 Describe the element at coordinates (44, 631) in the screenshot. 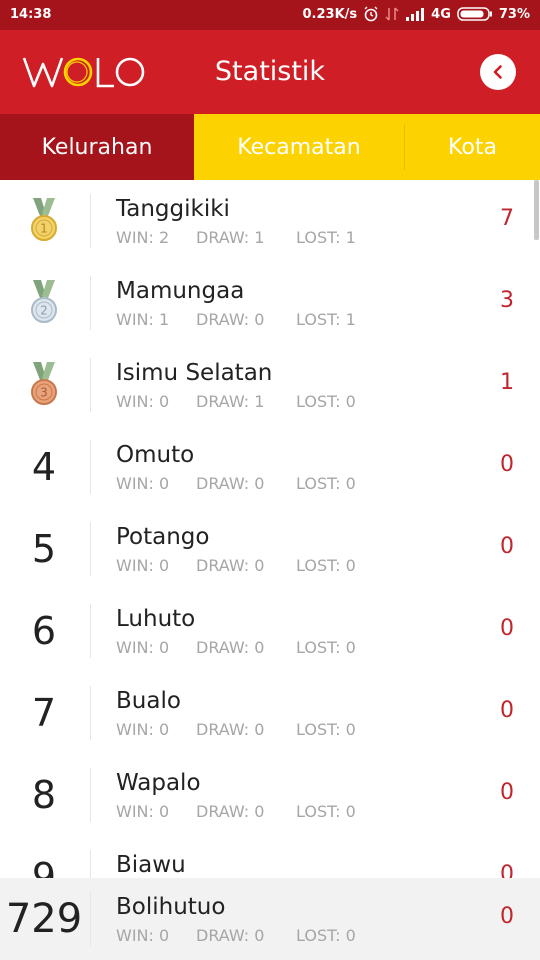

I see `rank-number: 6` at that location.